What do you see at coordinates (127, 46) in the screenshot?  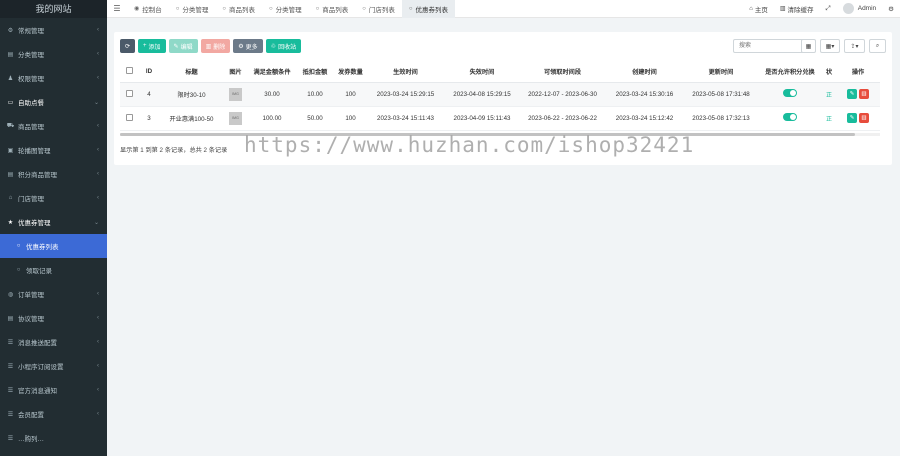 I see `refresh-button: ⟳` at bounding box center [127, 46].